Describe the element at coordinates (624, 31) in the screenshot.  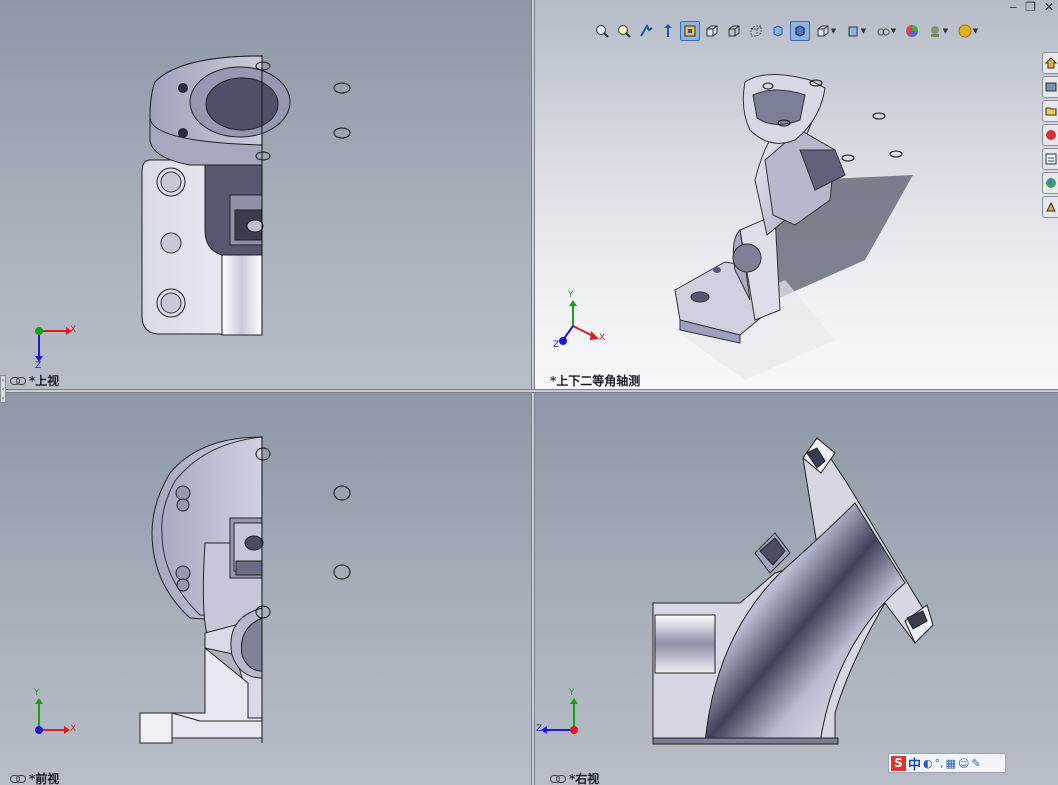
I see `zoom-to-area-icon` at that location.